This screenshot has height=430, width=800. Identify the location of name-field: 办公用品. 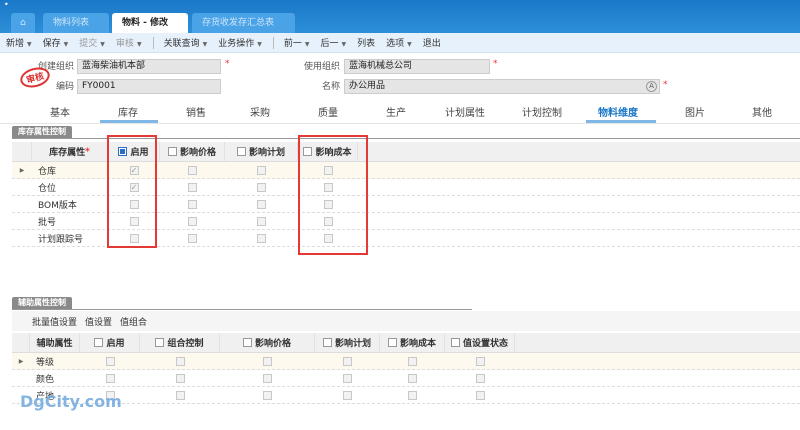
(502, 86).